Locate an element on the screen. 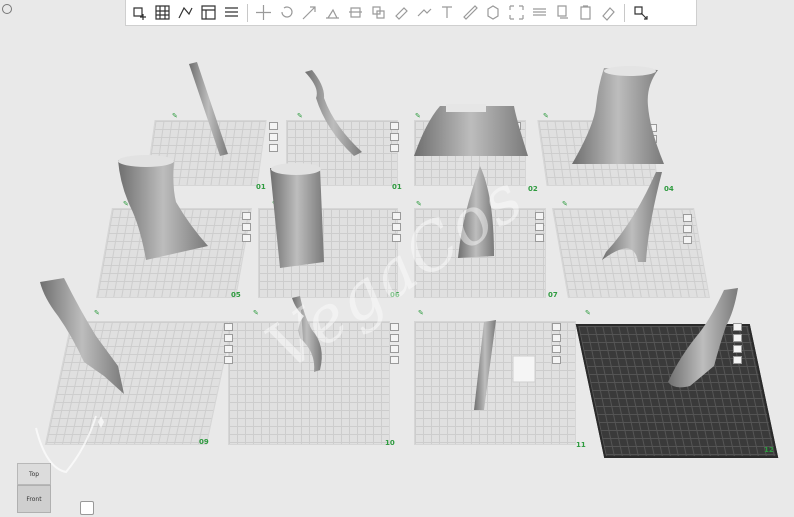  cut-icon is located at coordinates (355, 12).